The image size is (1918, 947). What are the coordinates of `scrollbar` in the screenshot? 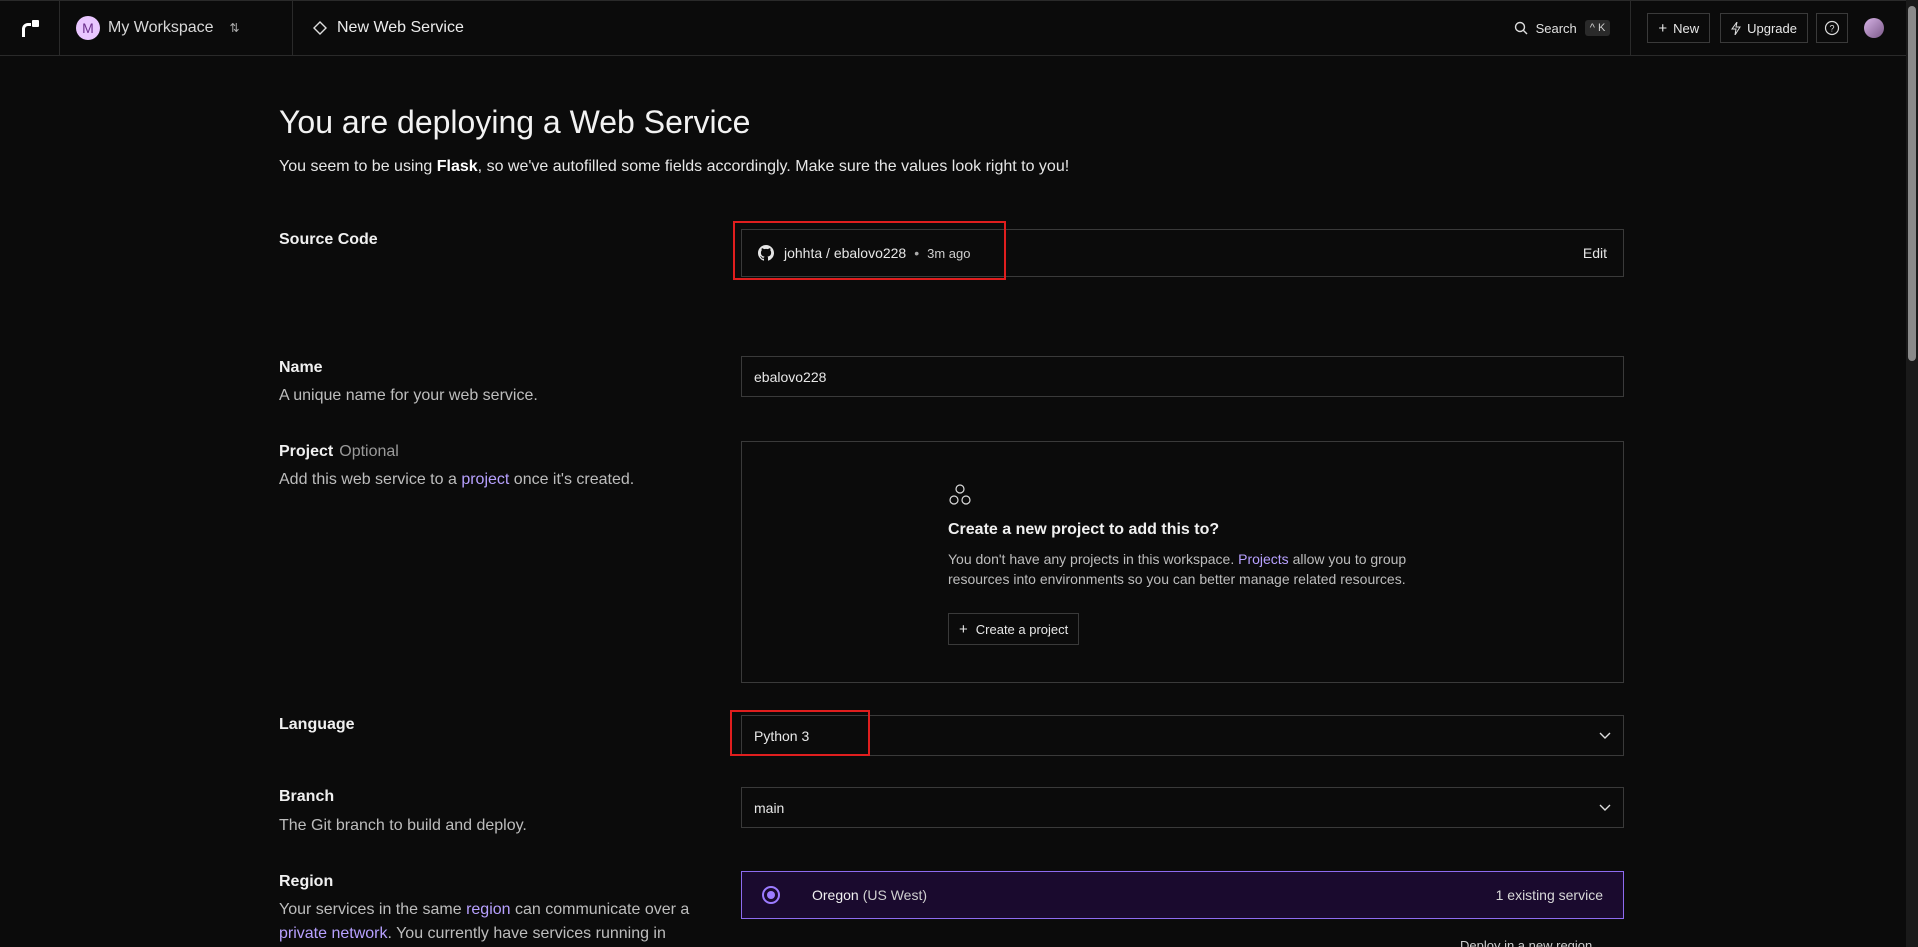 It's located at (1912, 473).